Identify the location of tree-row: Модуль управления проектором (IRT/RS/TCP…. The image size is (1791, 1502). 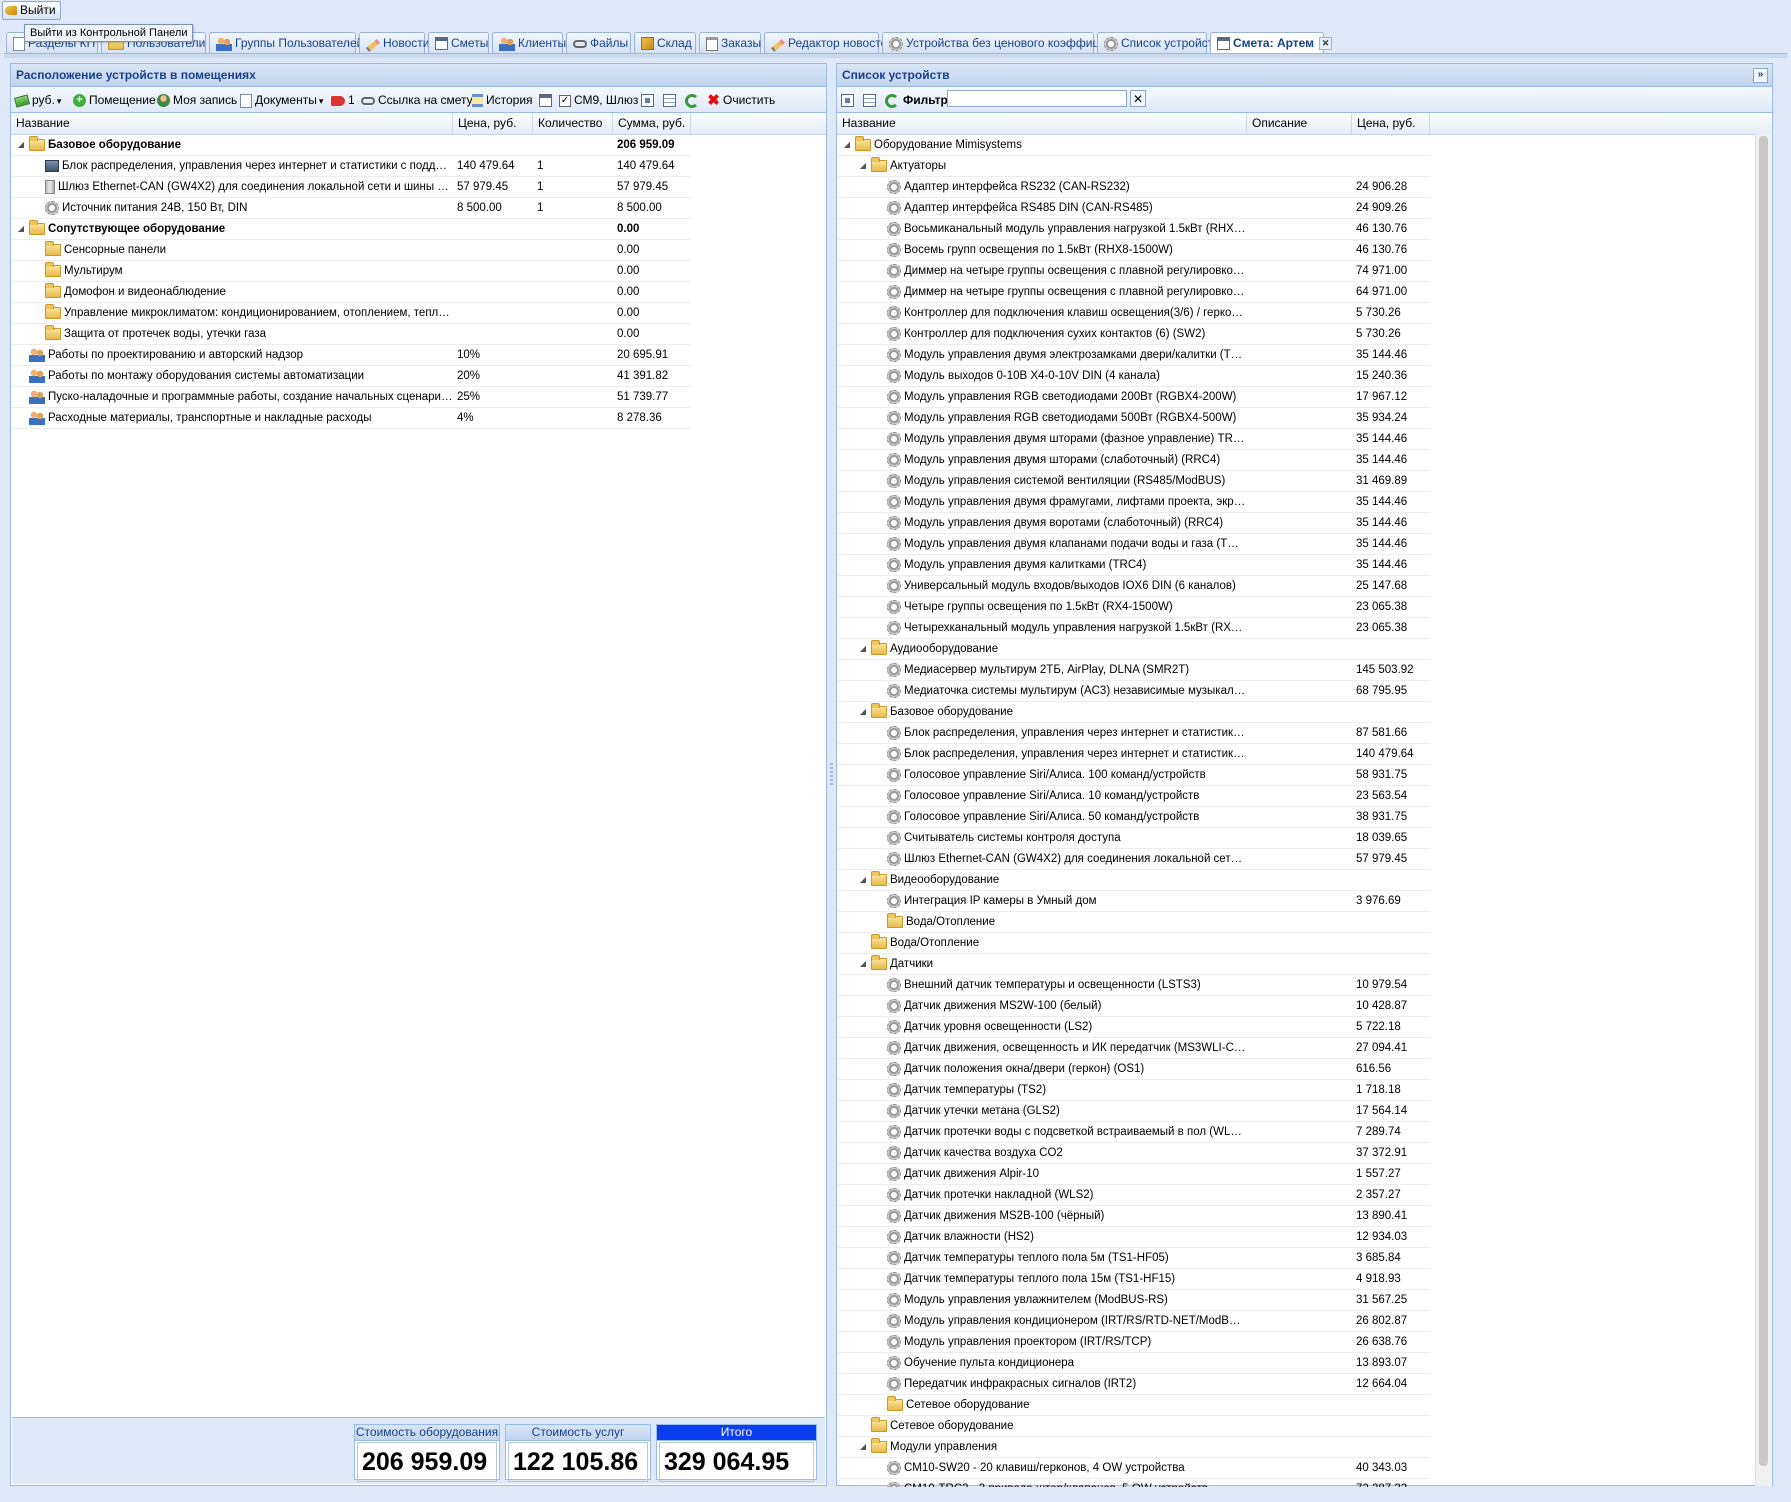
(1133, 1342).